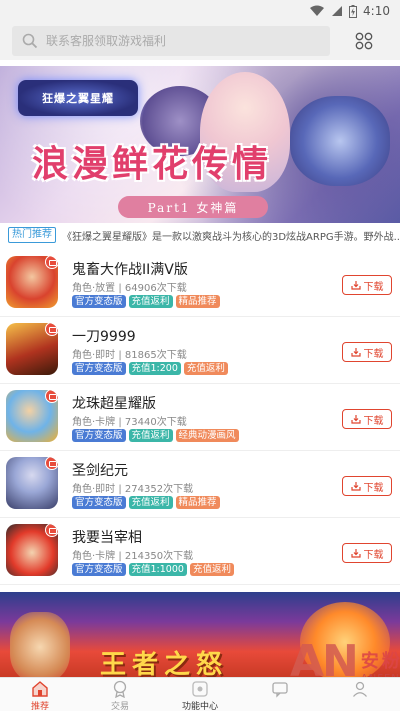  I want to click on category-grid-button, so click(364, 41).